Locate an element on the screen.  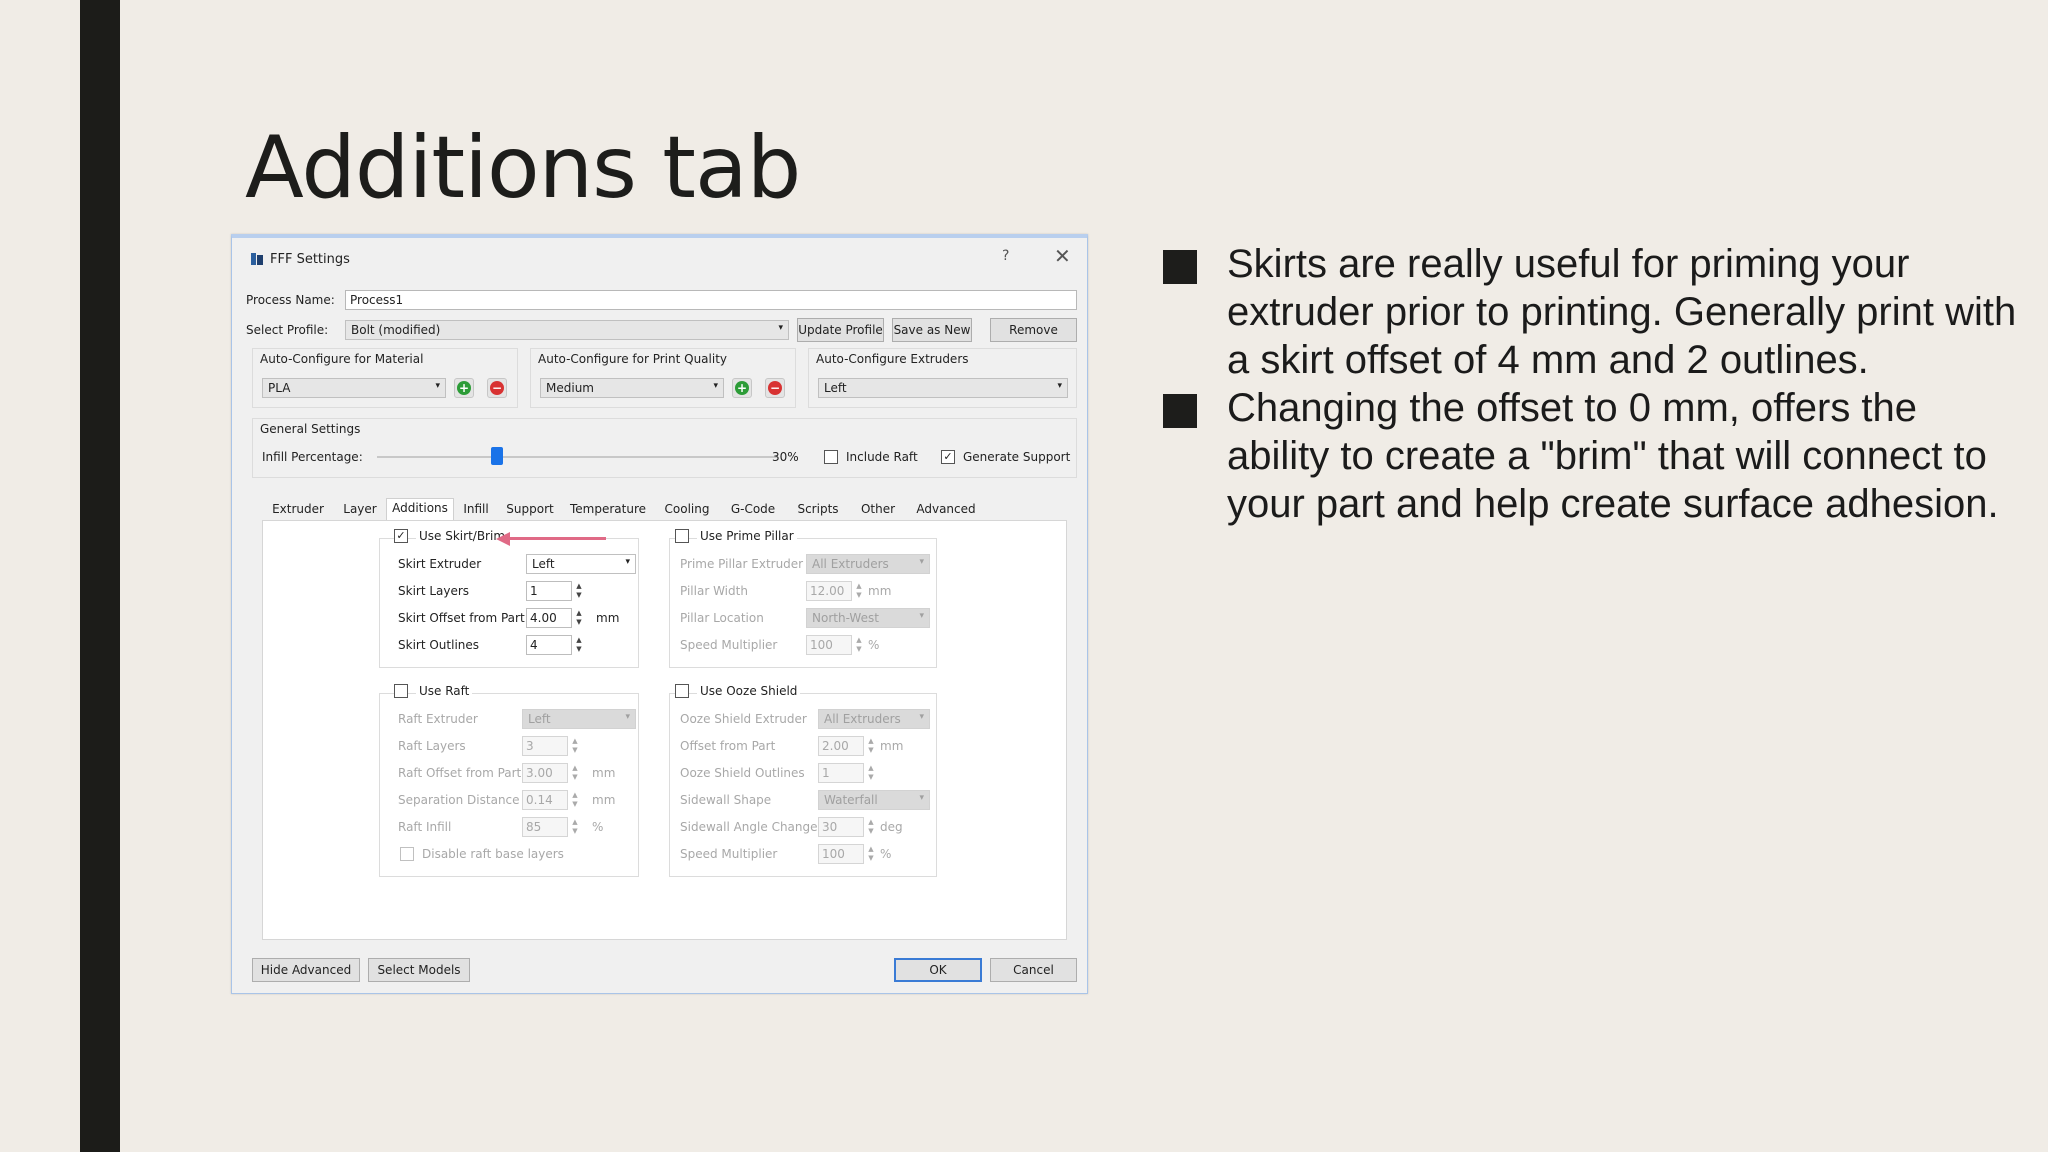
remove-quality-button: − is located at coordinates (775, 388).